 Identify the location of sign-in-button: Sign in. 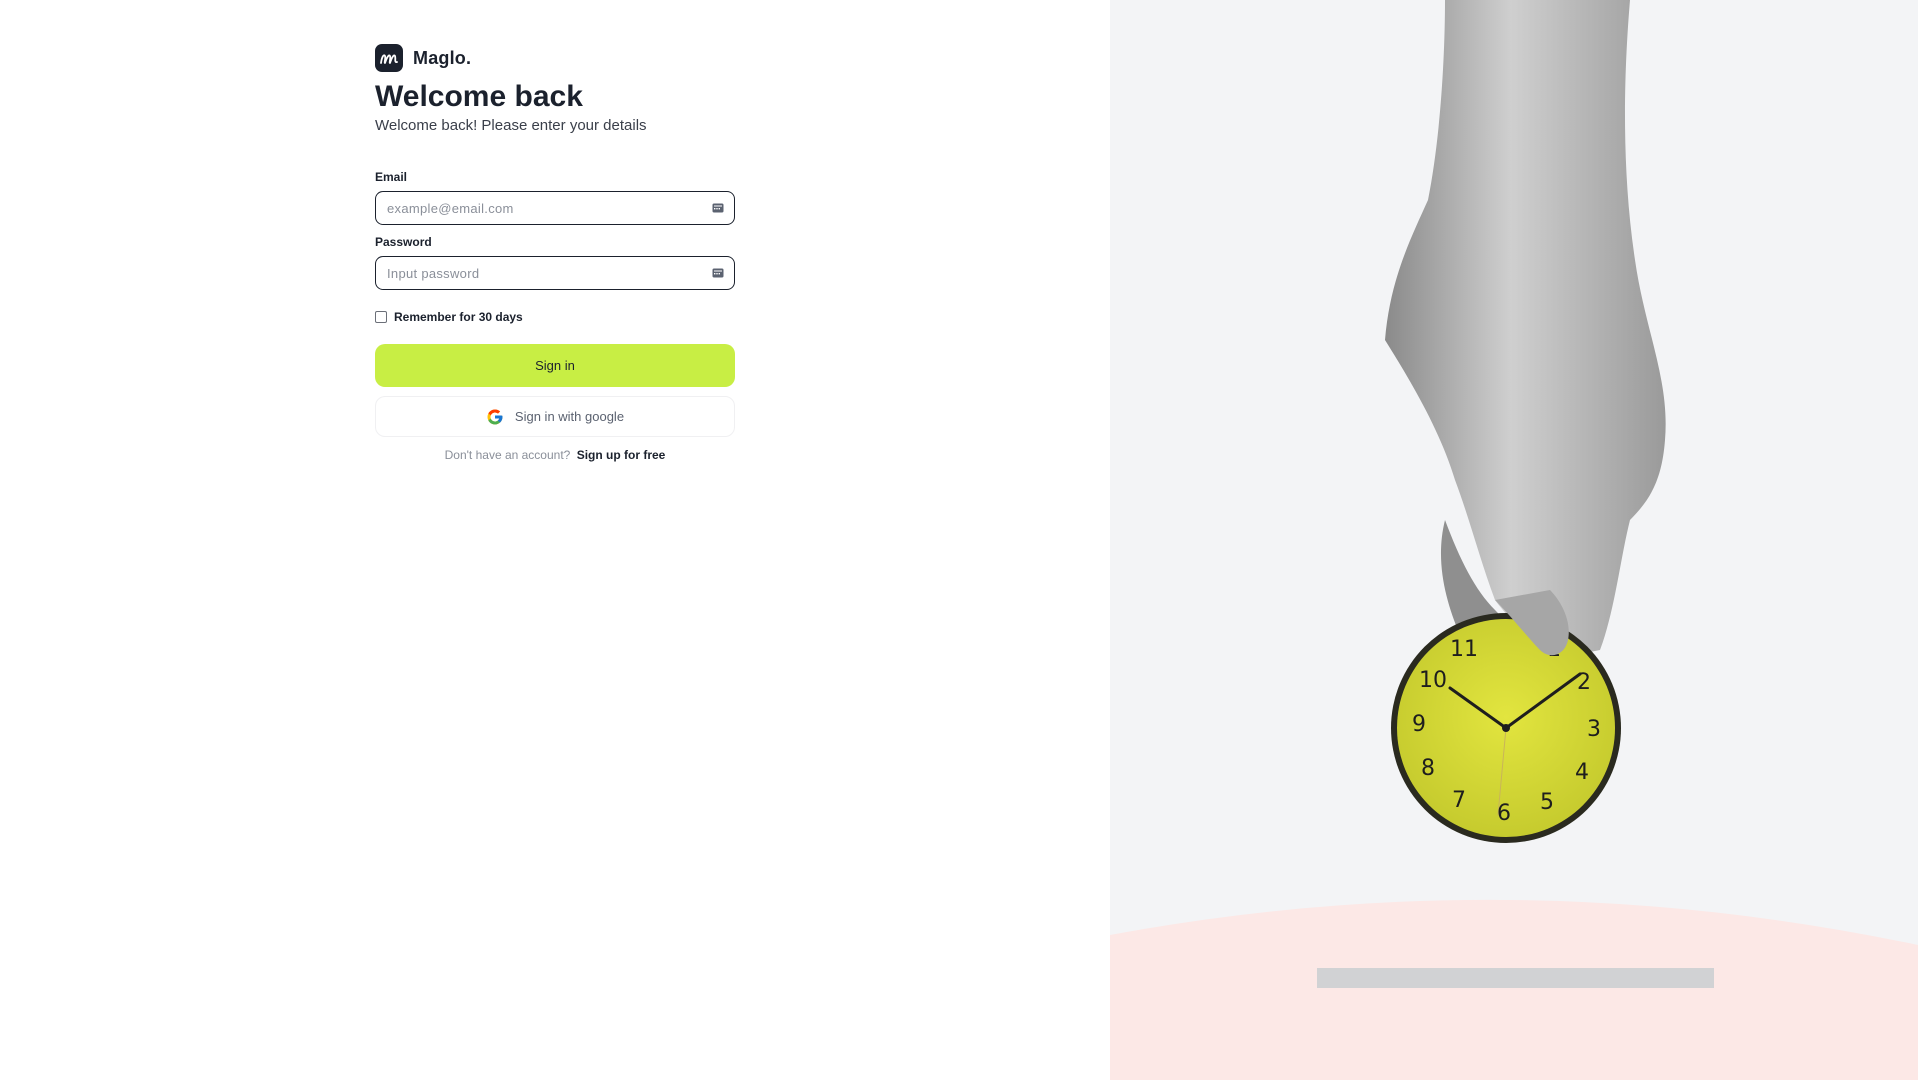
(555, 365).